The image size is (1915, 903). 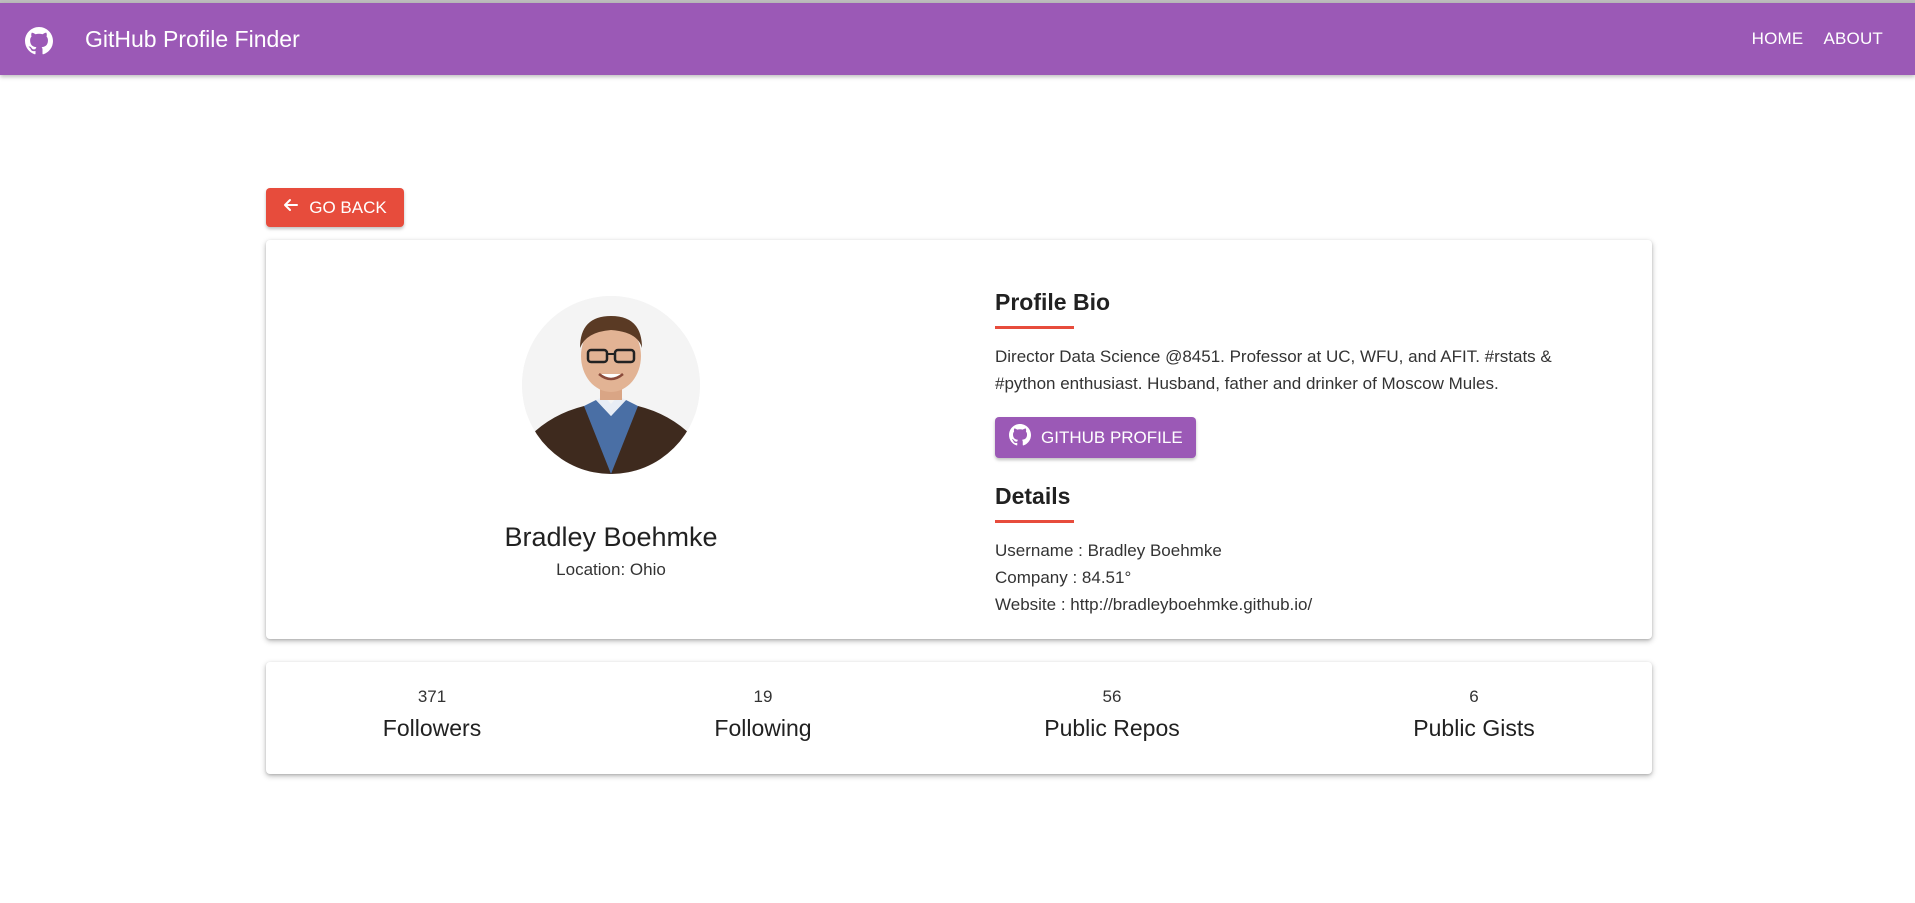 What do you see at coordinates (432, 714) in the screenshot?
I see `stat-followers: 371 Followers` at bounding box center [432, 714].